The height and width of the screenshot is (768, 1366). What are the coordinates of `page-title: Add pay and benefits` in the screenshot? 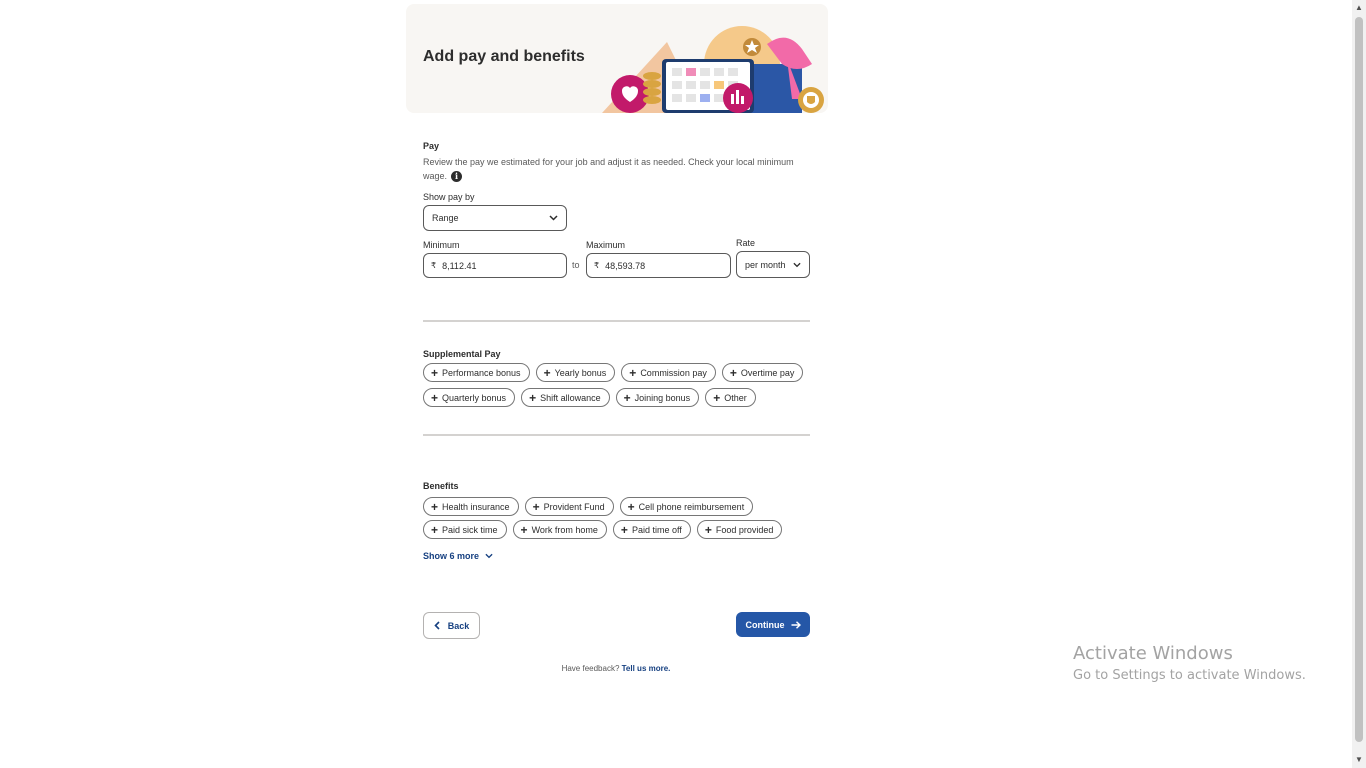 It's located at (504, 56).